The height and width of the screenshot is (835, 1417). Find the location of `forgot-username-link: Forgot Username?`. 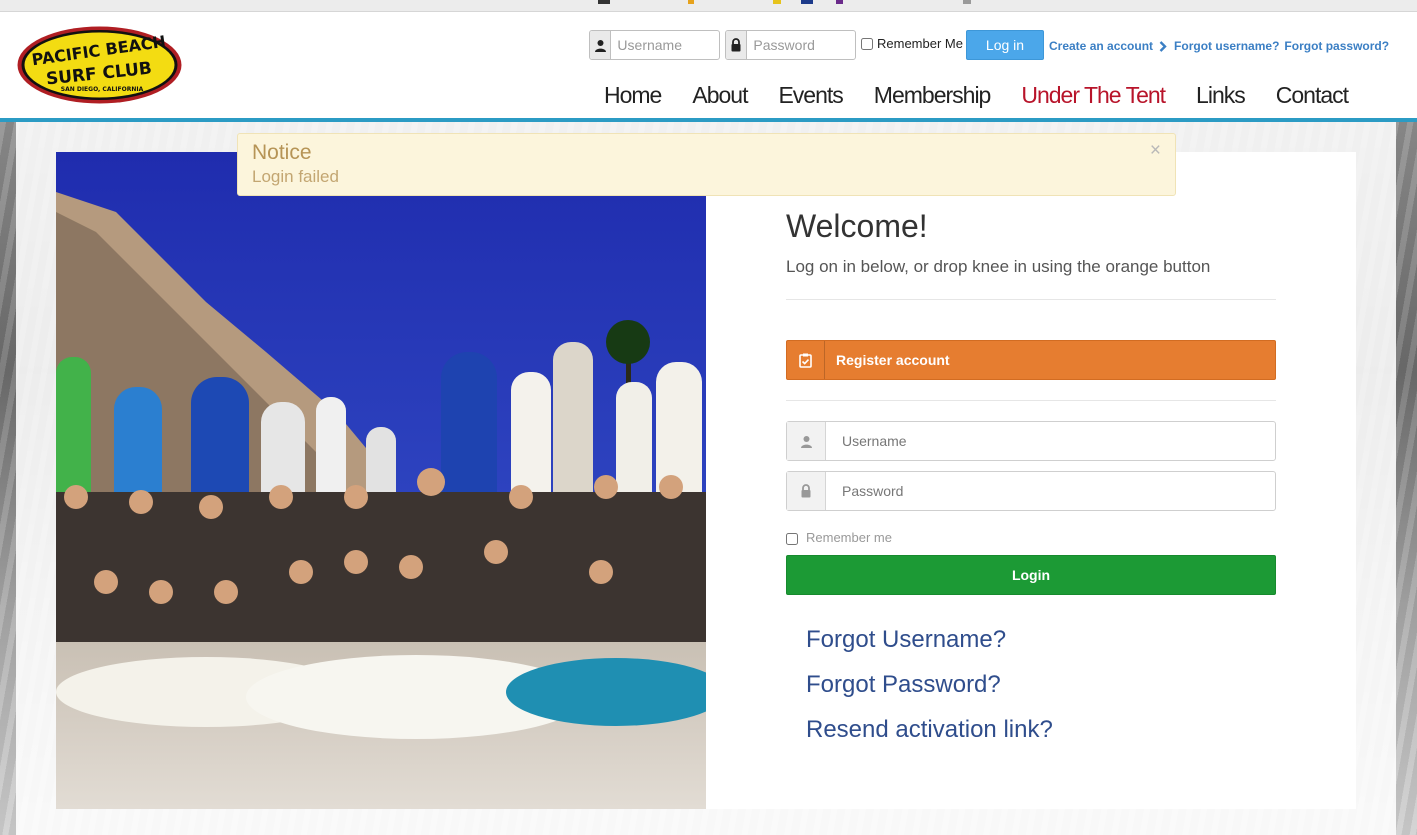

forgot-username-link: Forgot Username? is located at coordinates (906, 640).